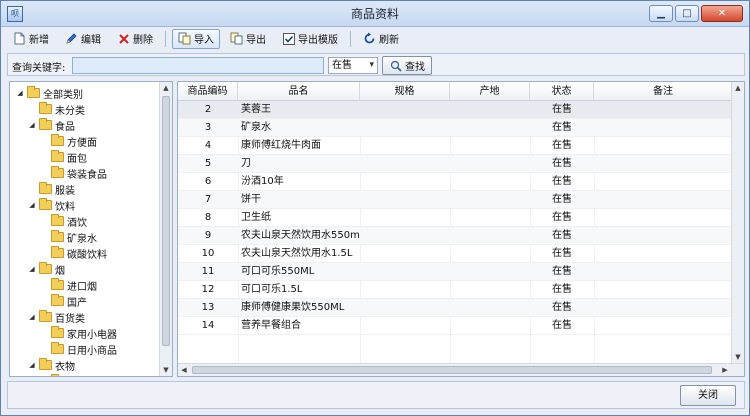 The image size is (750, 416). What do you see at coordinates (87, 255) in the screenshot?
I see `tree-item-label: 碳酸饮料` at bounding box center [87, 255].